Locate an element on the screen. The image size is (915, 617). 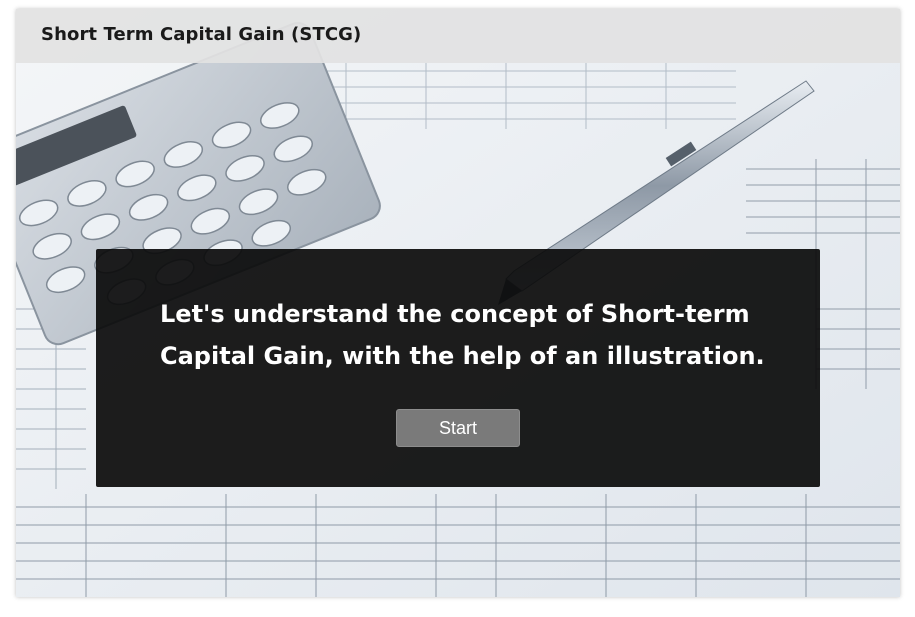
title-bar: Short Term Capital Gain (STCG) is located at coordinates (458, 36).